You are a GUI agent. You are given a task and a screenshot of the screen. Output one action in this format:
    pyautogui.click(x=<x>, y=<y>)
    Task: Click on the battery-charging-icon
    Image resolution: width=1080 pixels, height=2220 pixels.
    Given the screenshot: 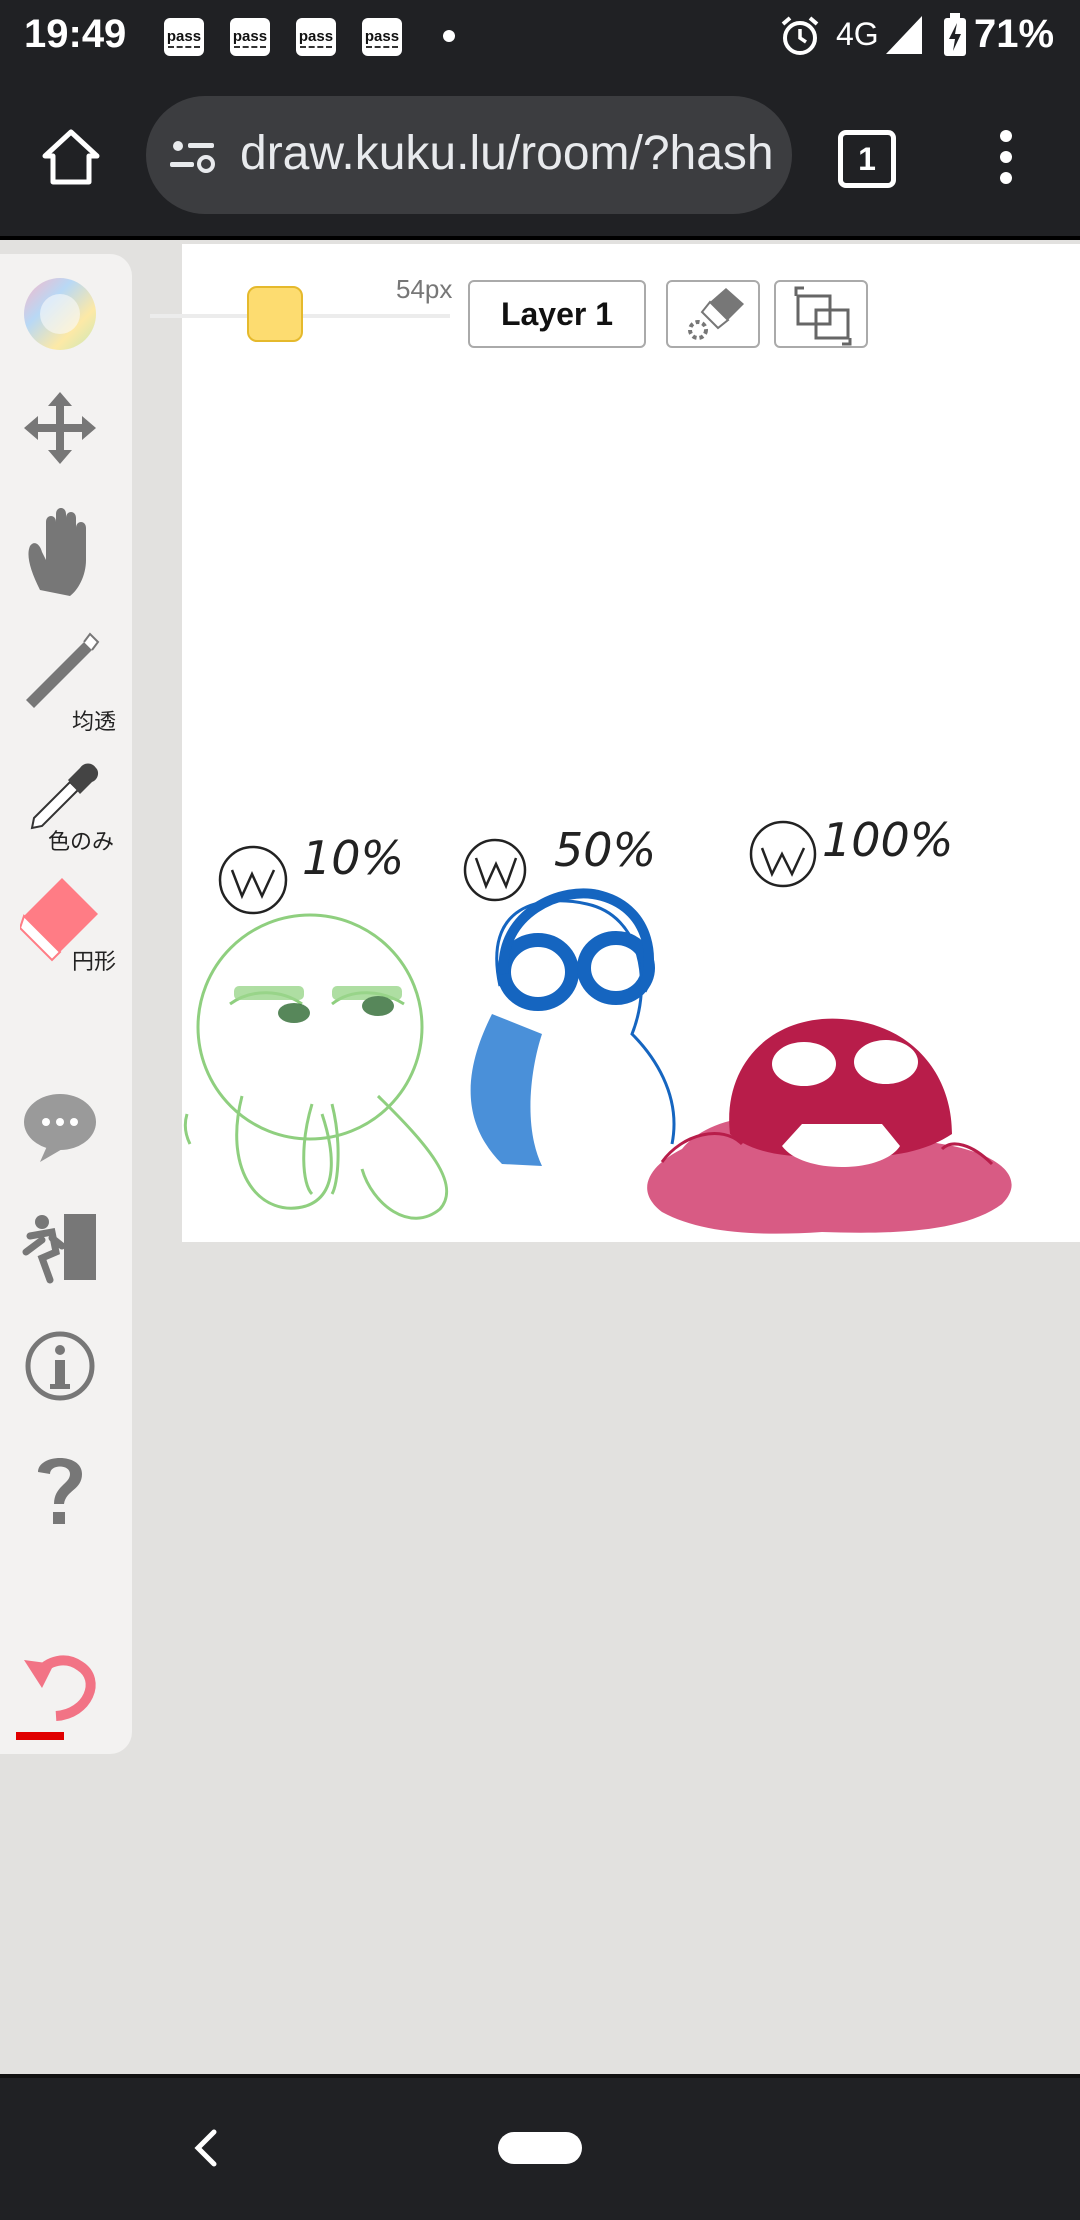 What is the action you would take?
    pyautogui.click(x=955, y=34)
    